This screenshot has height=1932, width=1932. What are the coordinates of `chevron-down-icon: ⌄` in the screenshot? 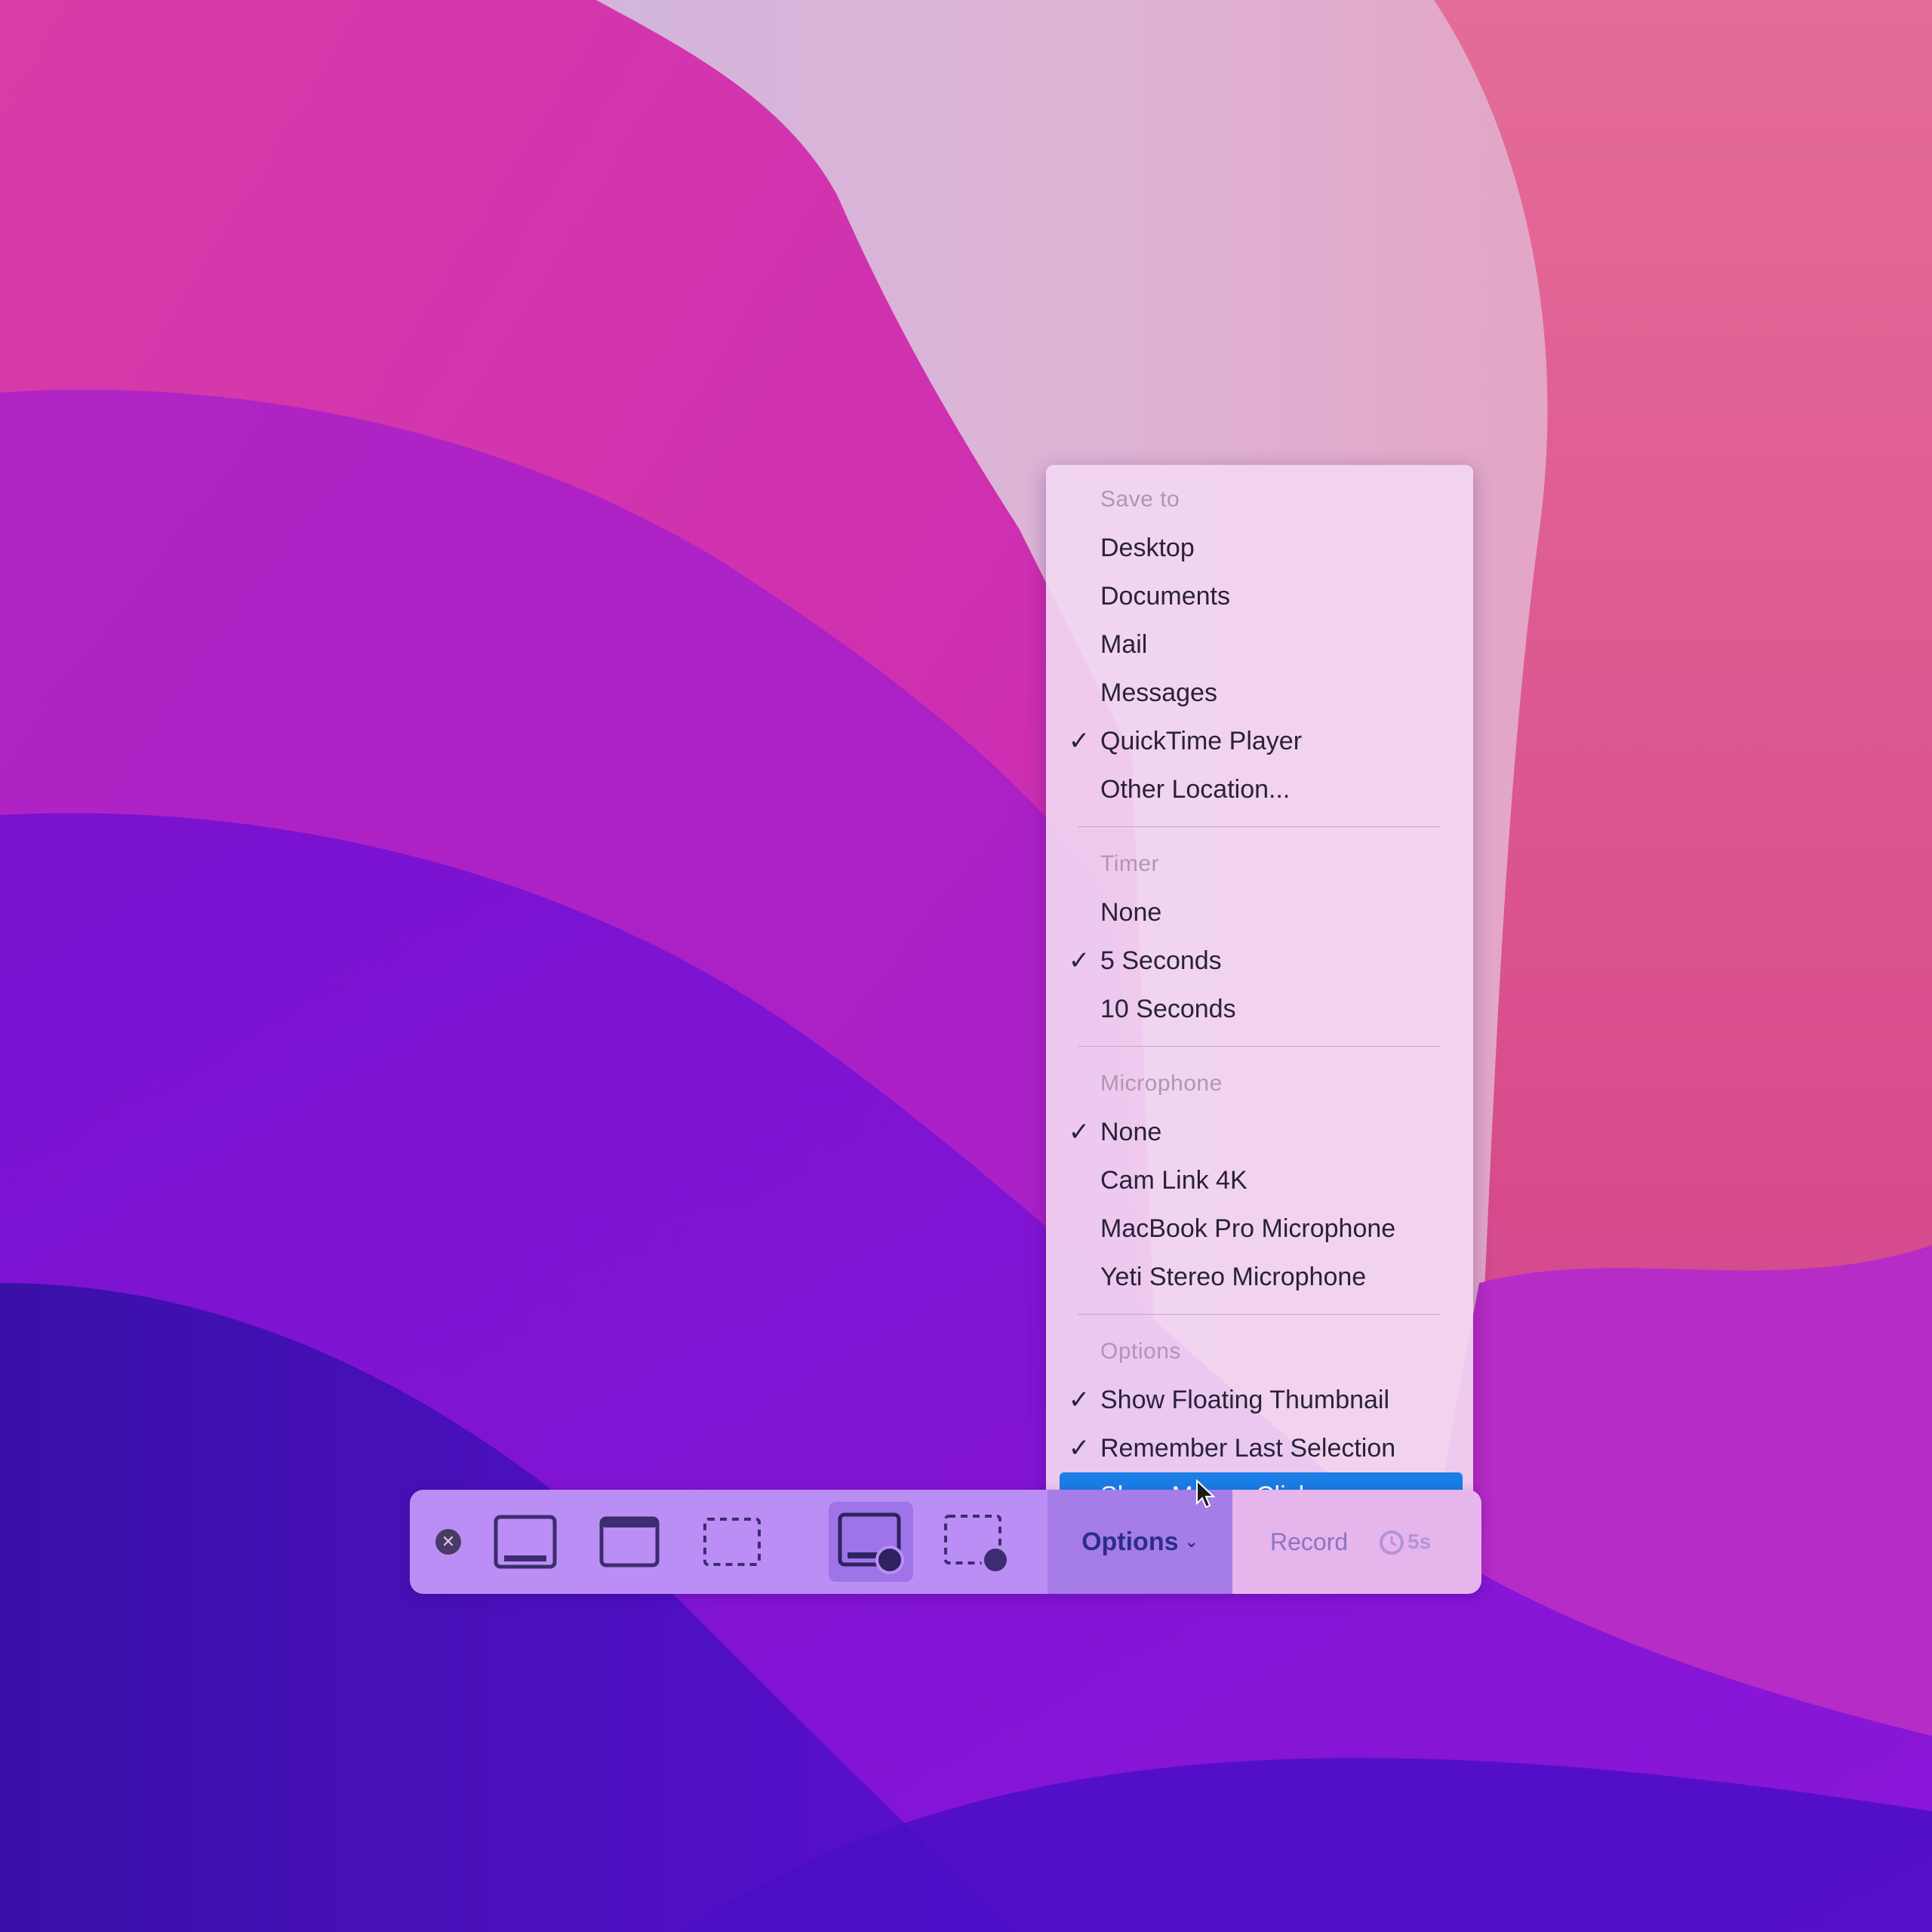 It's located at (1191, 1541).